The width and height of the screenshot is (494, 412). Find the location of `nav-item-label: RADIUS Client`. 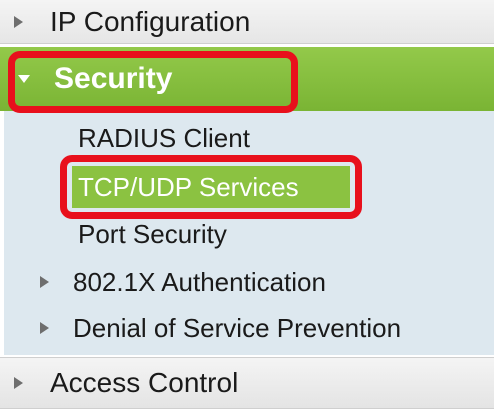

nav-item-label: RADIUS Client is located at coordinates (164, 137).